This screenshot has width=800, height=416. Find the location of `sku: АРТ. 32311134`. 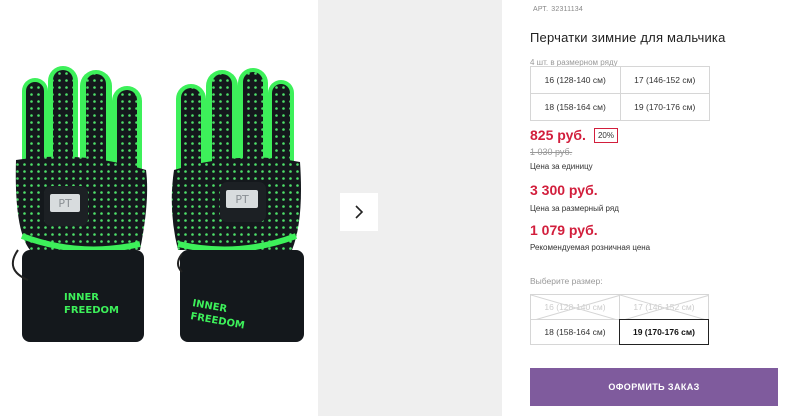

sku: АРТ. 32311134 is located at coordinates (556, 9).